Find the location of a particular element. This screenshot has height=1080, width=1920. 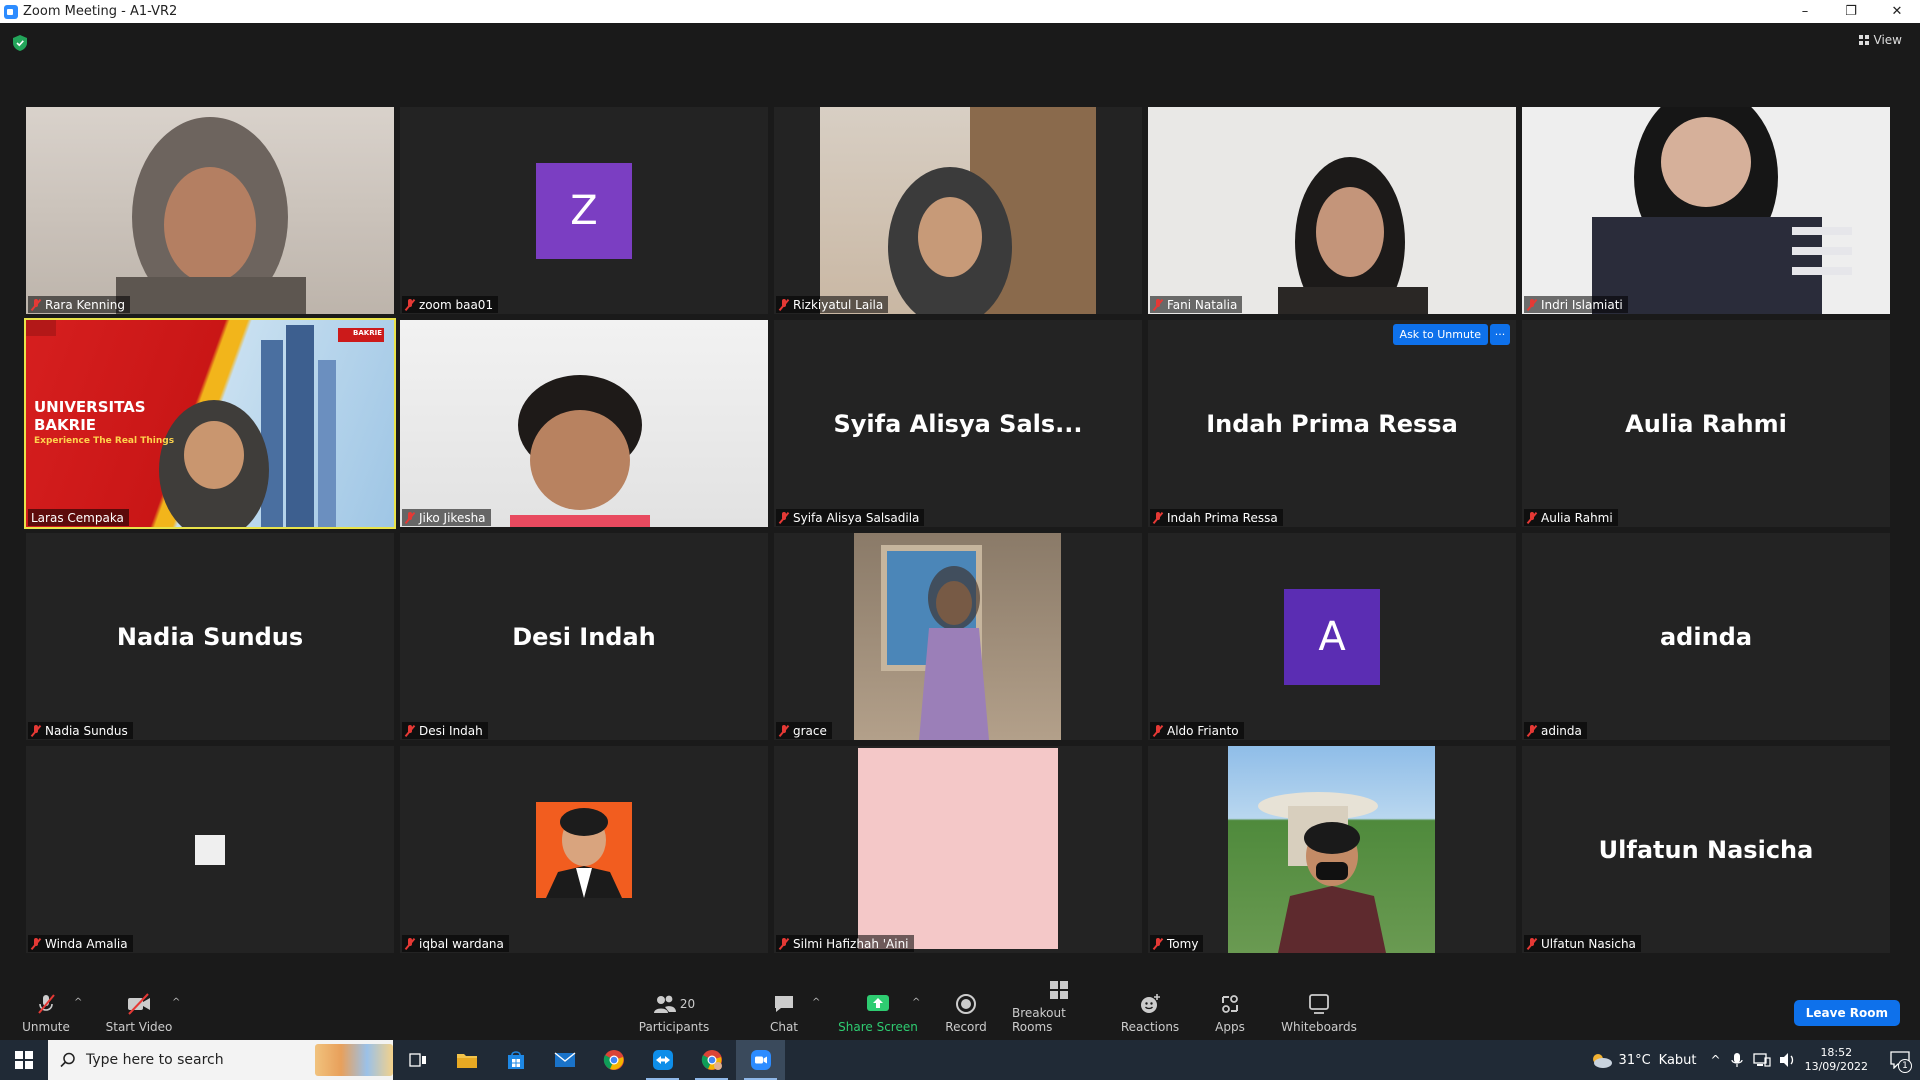

taskbar-search-box: Type here to search is located at coordinates (220, 1060).